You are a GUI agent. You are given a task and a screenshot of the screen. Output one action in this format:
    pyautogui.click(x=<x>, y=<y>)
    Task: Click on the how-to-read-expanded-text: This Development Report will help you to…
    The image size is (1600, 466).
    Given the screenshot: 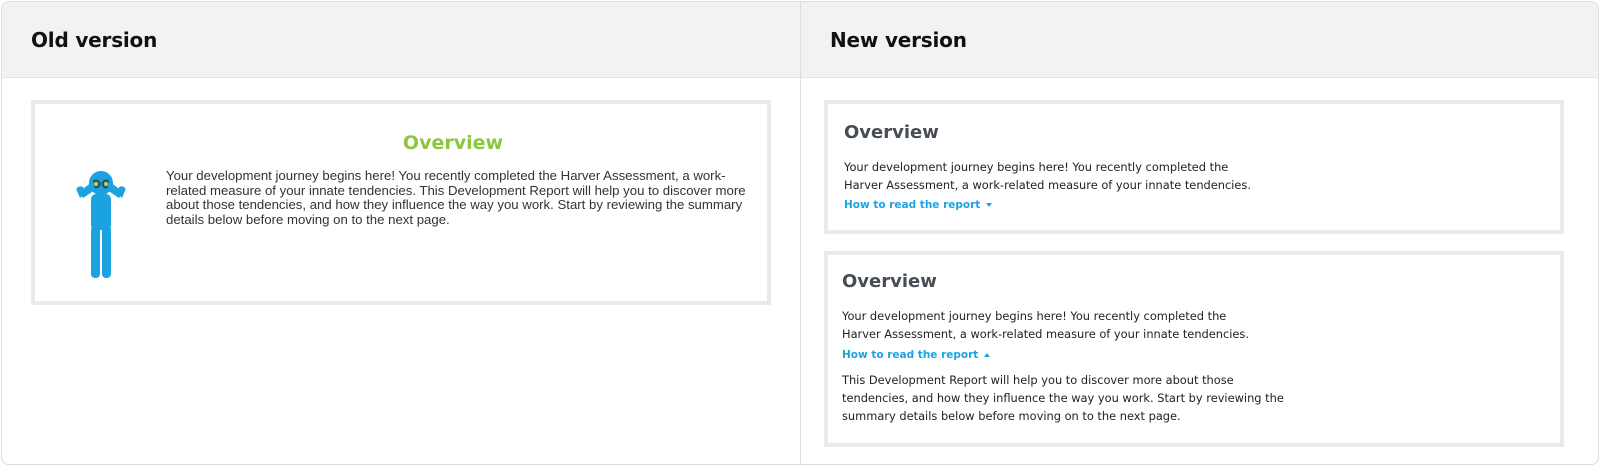 What is the action you would take?
    pyautogui.click(x=1063, y=398)
    